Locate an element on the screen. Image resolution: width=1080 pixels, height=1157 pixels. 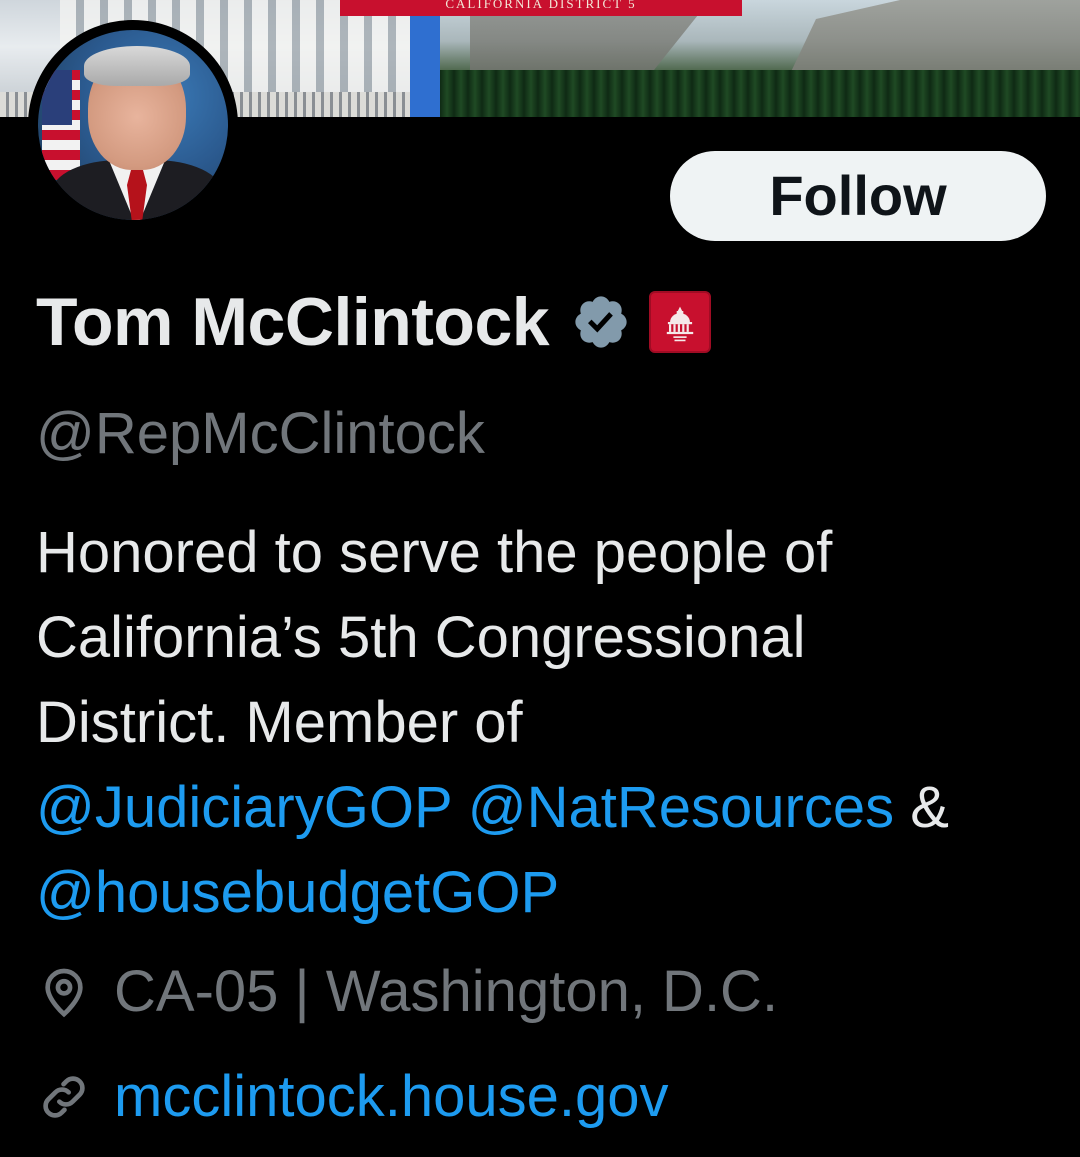
display-name: Tom McClintock is located at coordinates (293, 322).